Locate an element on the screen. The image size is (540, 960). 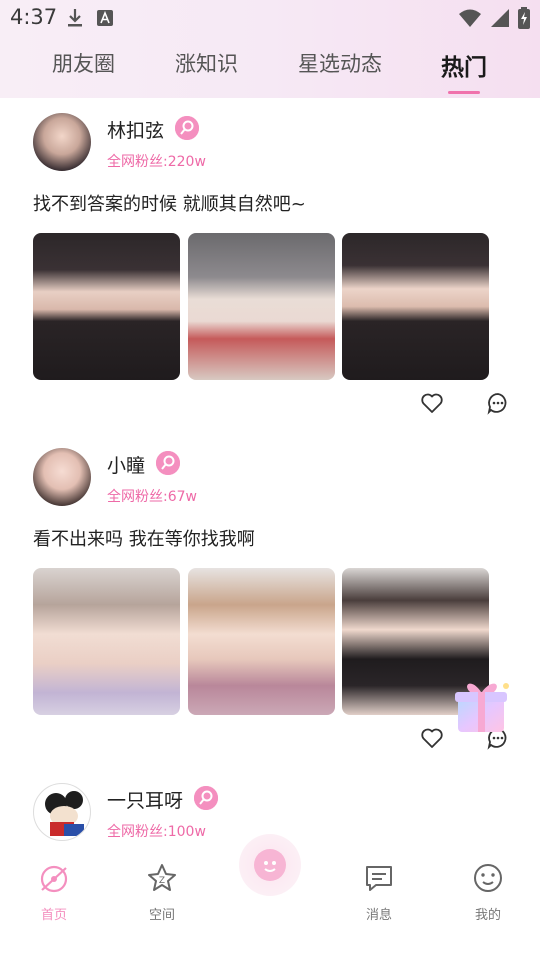
tab-bar: 朋友圈 涨知识 星选动态 热门 is located at coordinates (270, 71).